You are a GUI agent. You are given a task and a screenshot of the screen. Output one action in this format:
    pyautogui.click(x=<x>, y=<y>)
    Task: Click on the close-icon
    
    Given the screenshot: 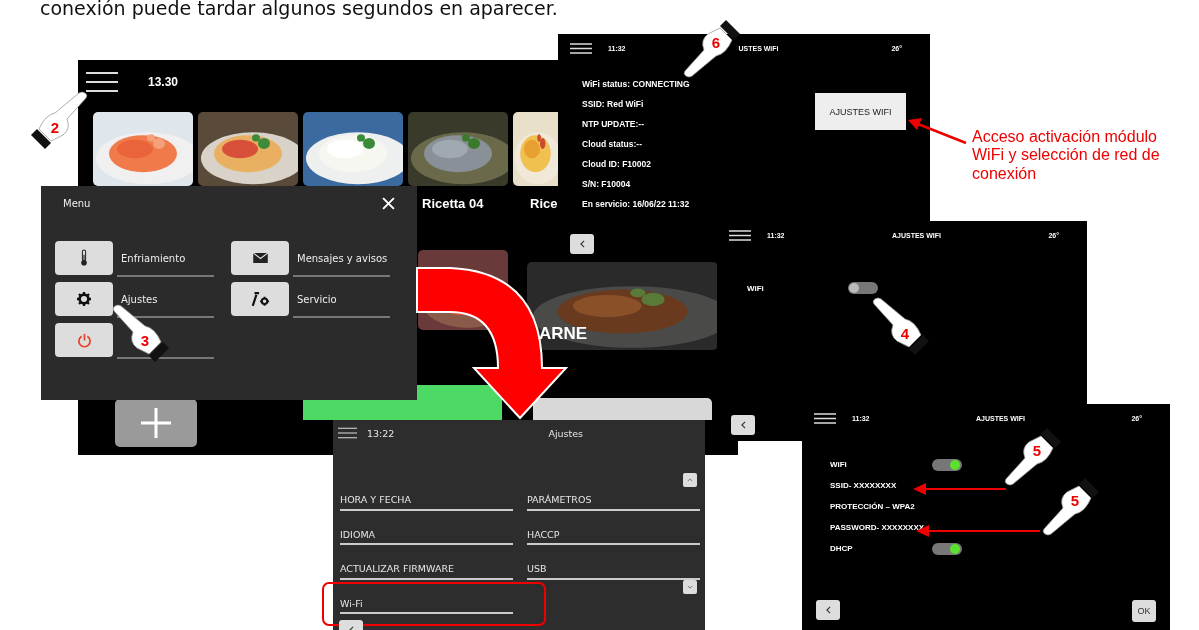 What is the action you would take?
    pyautogui.click(x=388, y=203)
    